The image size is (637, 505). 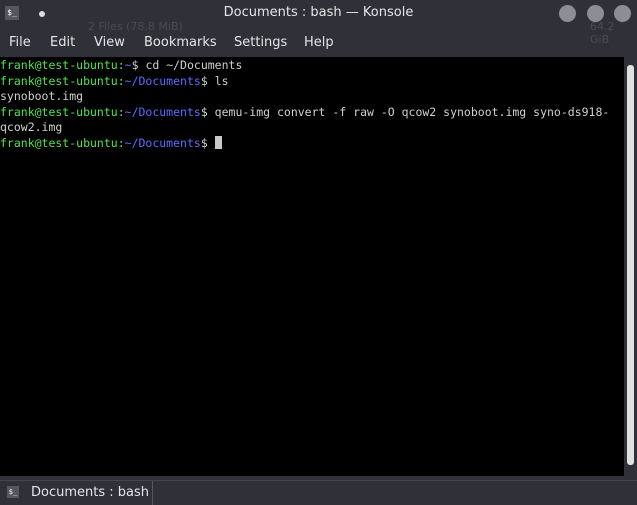 What do you see at coordinates (121, 65) in the screenshot?
I see `terminal-line: frank@test-ubuntu:~$ cd ~/Documents` at bounding box center [121, 65].